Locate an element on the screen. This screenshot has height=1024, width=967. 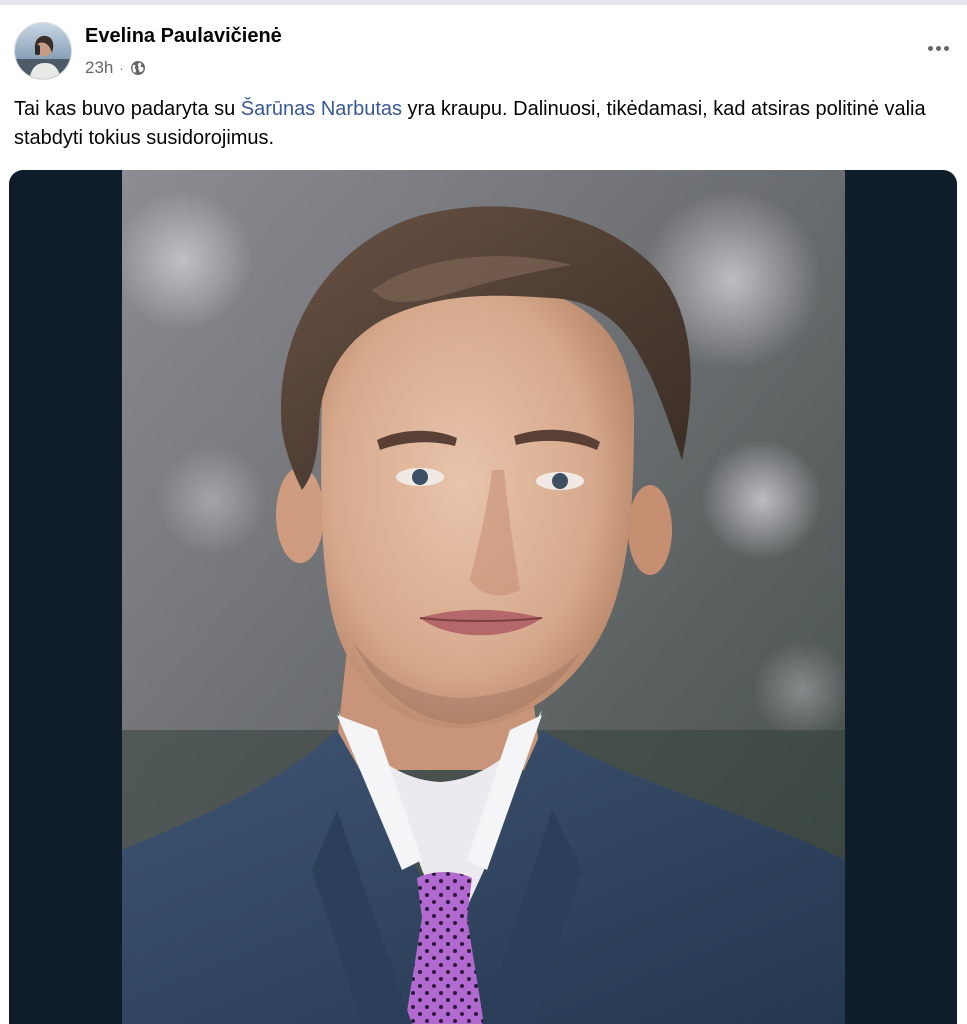
author-avatar is located at coordinates (43, 51).